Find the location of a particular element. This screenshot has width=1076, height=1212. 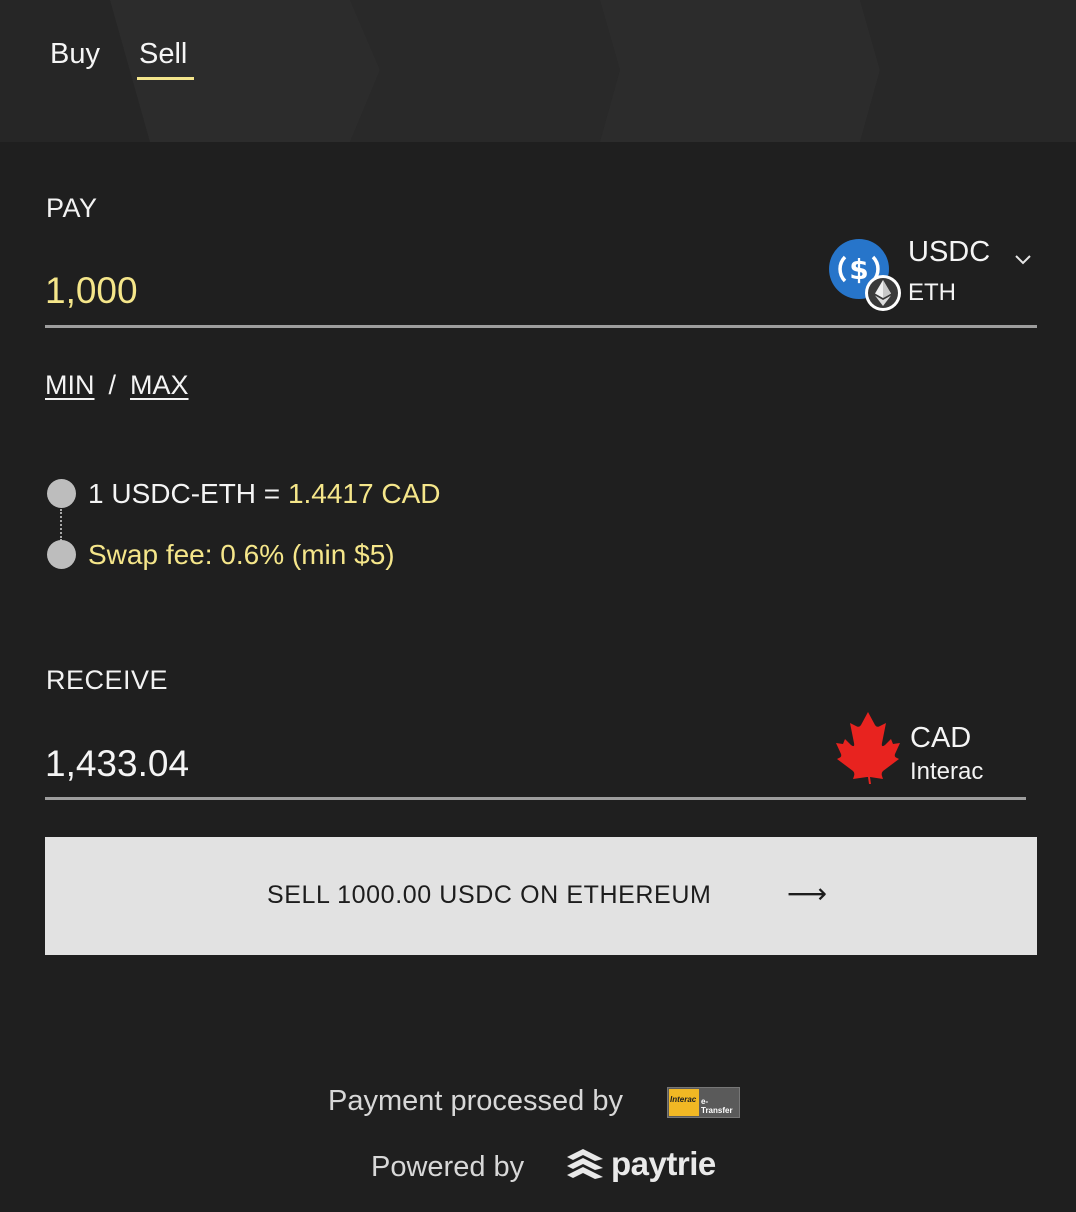

ethereum-icon is located at coordinates (883, 295).